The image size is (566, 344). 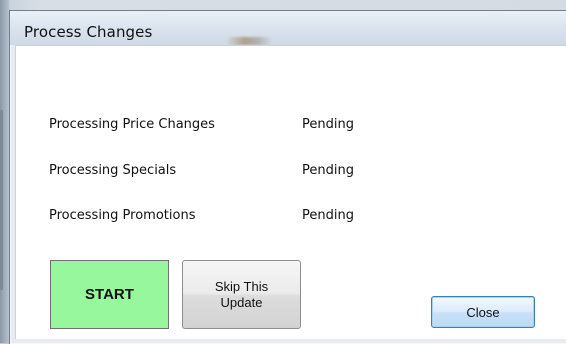 I want to click on start-button-label: START, so click(x=109, y=294).